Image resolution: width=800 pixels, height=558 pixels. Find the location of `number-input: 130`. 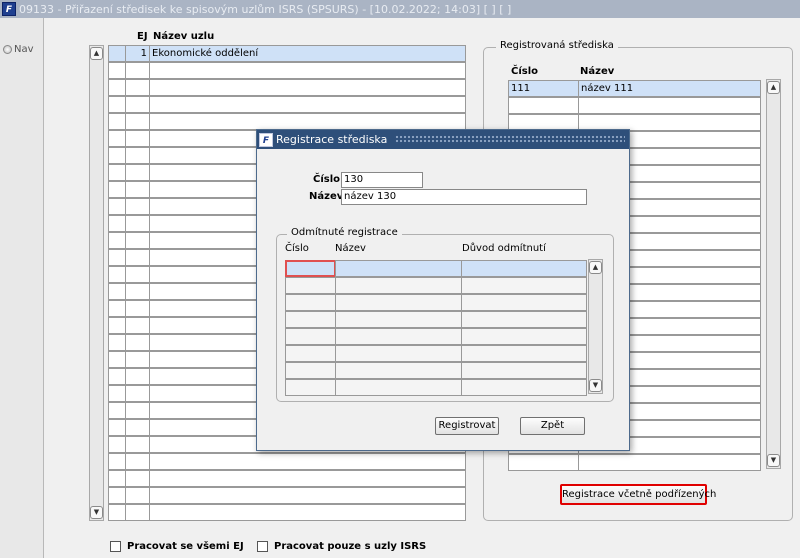

number-input: 130 is located at coordinates (382, 180).